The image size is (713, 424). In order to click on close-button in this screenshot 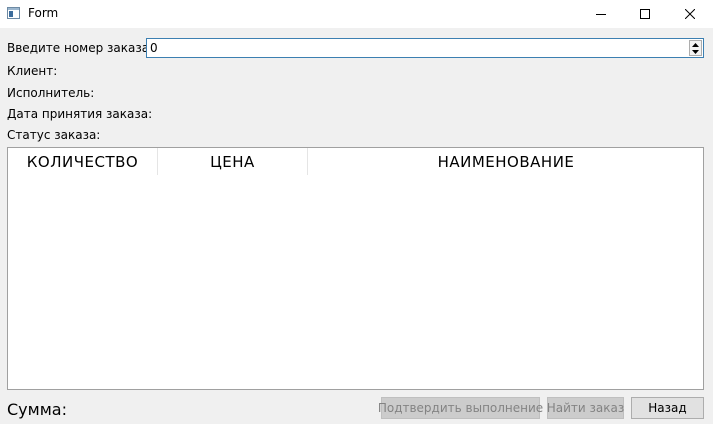, I will do `click(690, 14)`.